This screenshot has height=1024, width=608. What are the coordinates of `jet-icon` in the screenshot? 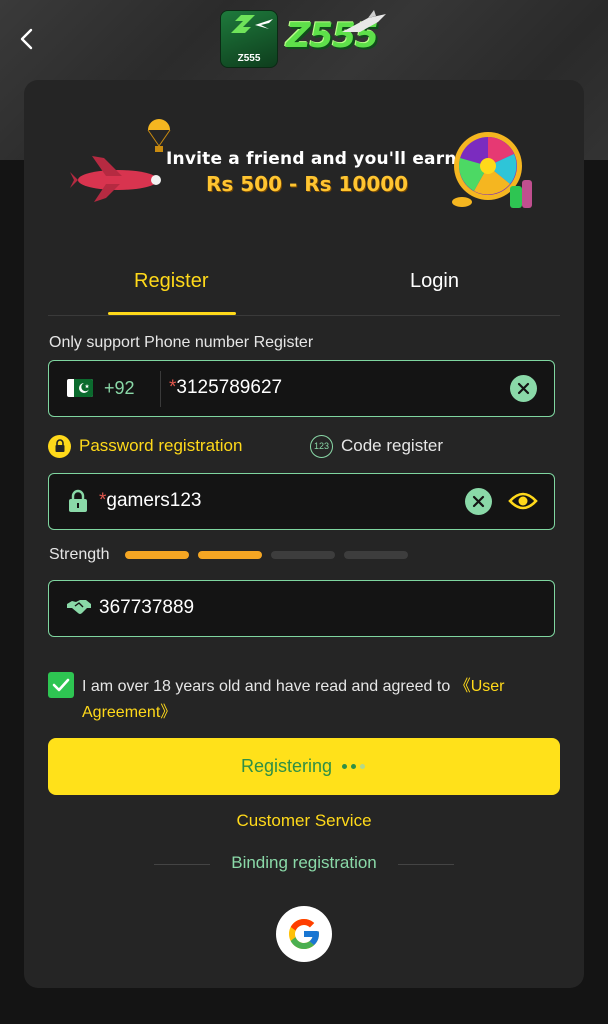 It's located at (364, 21).